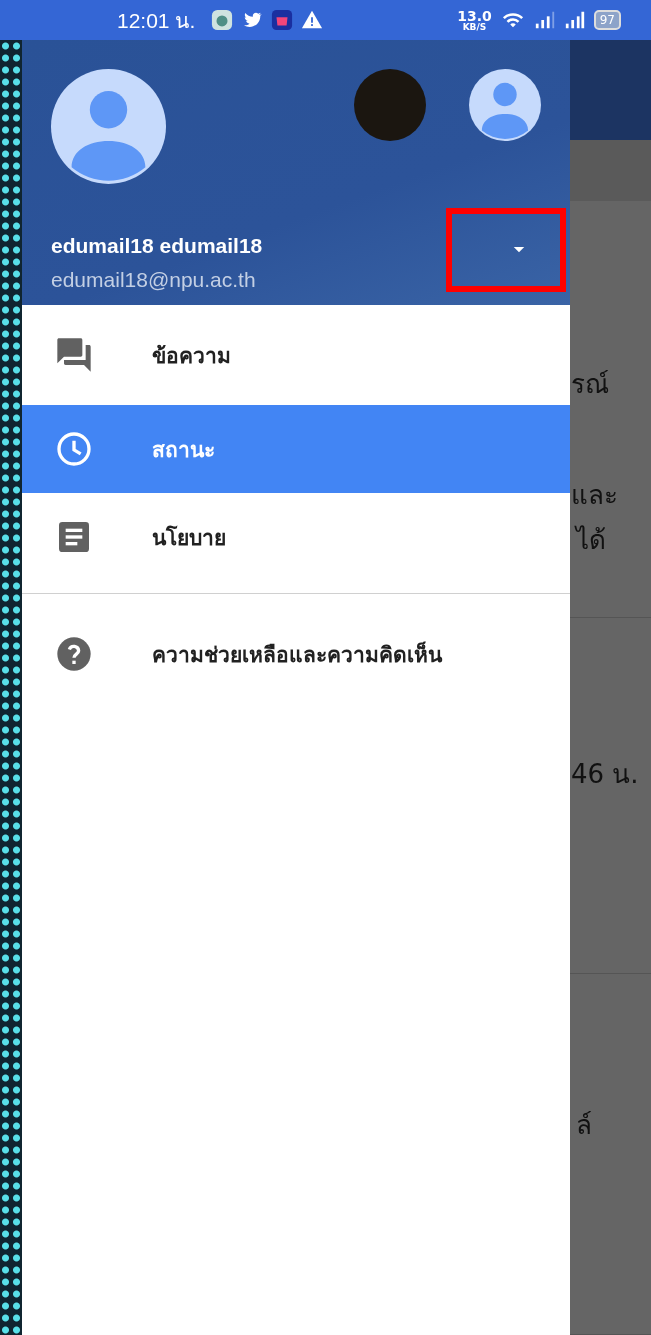 This screenshot has height=1335, width=651. What do you see at coordinates (296, 654) in the screenshot?
I see `menu-item: ความช่วยเหลือและความคิดเห็น` at bounding box center [296, 654].